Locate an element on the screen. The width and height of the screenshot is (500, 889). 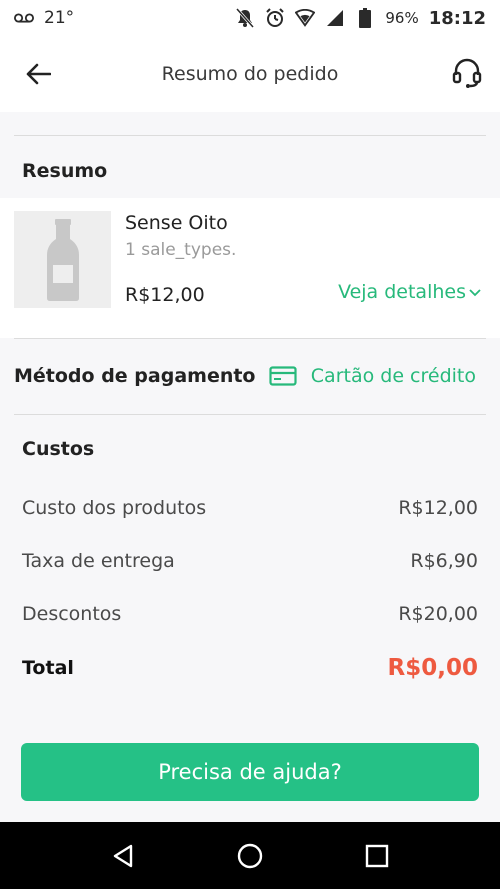
product-price: R$12,00 is located at coordinates (165, 295).